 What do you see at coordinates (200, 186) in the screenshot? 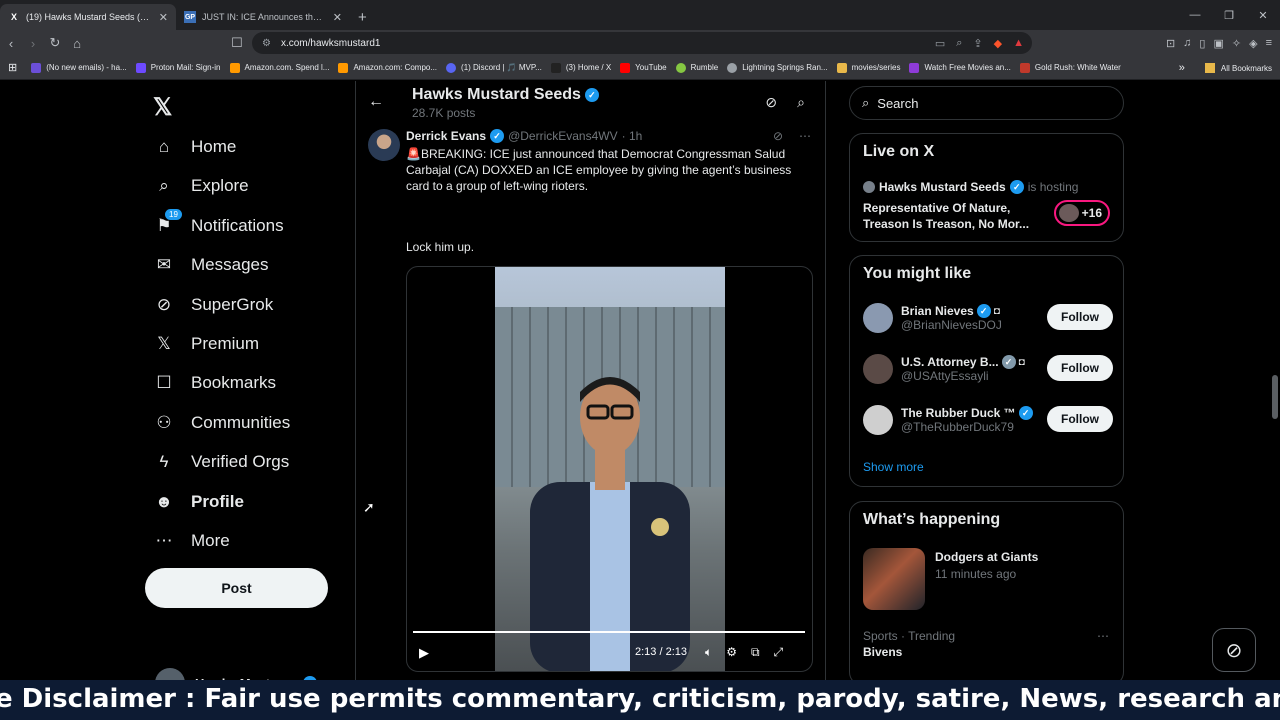
I see `nav-explore: ⌕ Explore` at bounding box center [200, 186].